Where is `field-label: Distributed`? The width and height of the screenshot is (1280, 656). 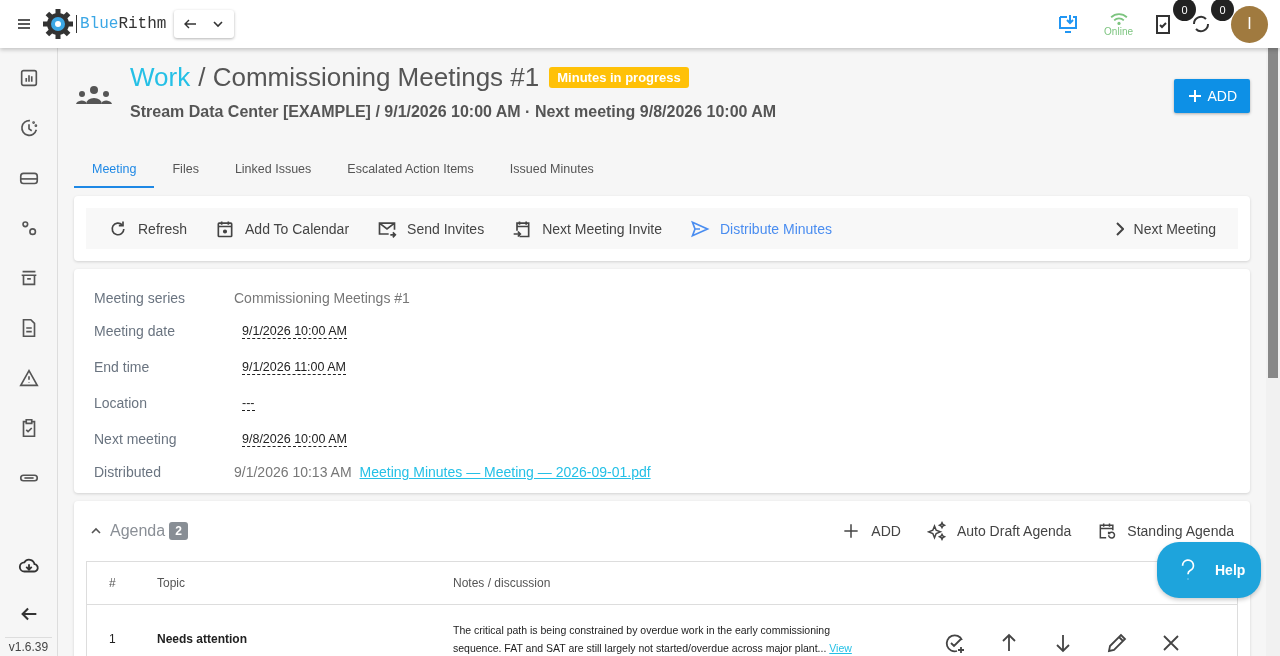 field-label: Distributed is located at coordinates (128, 472).